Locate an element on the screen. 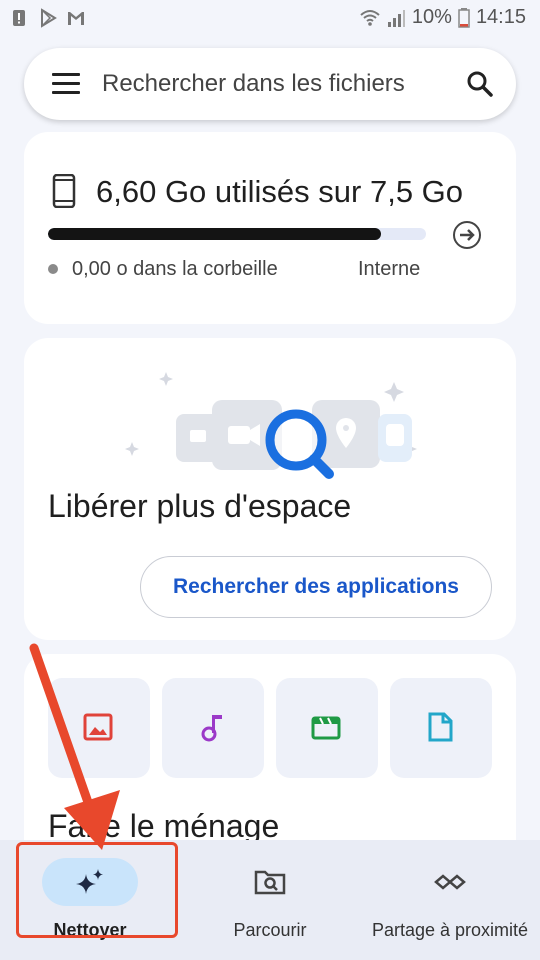 This screenshot has height=960, width=540. alert-icon is located at coordinates (19, 18).